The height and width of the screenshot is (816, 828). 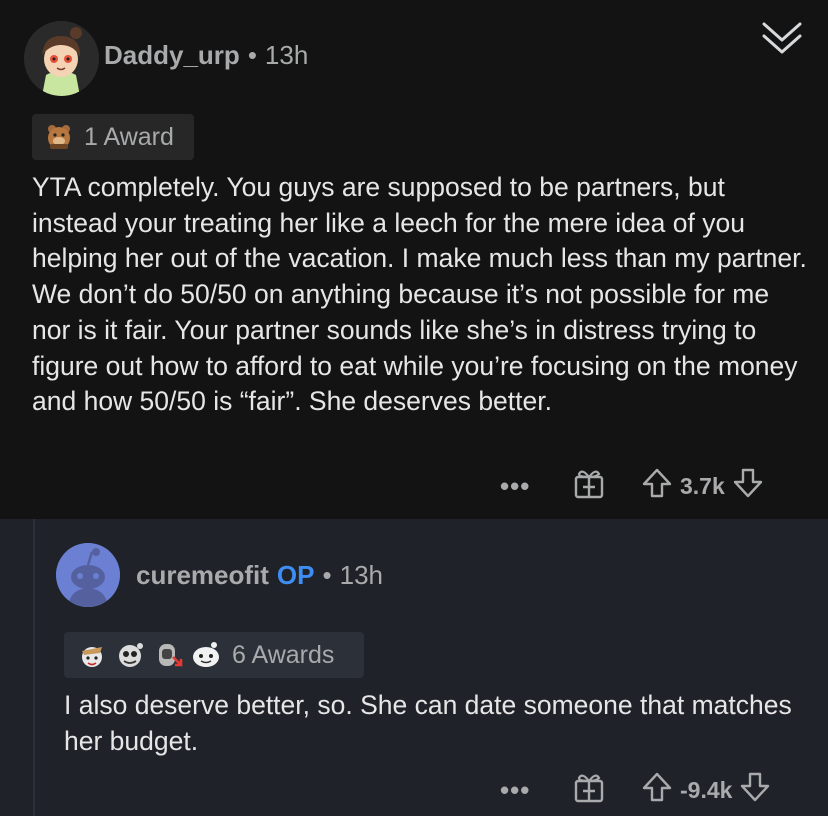 I want to click on bear-award-icon, so click(x=59, y=137).